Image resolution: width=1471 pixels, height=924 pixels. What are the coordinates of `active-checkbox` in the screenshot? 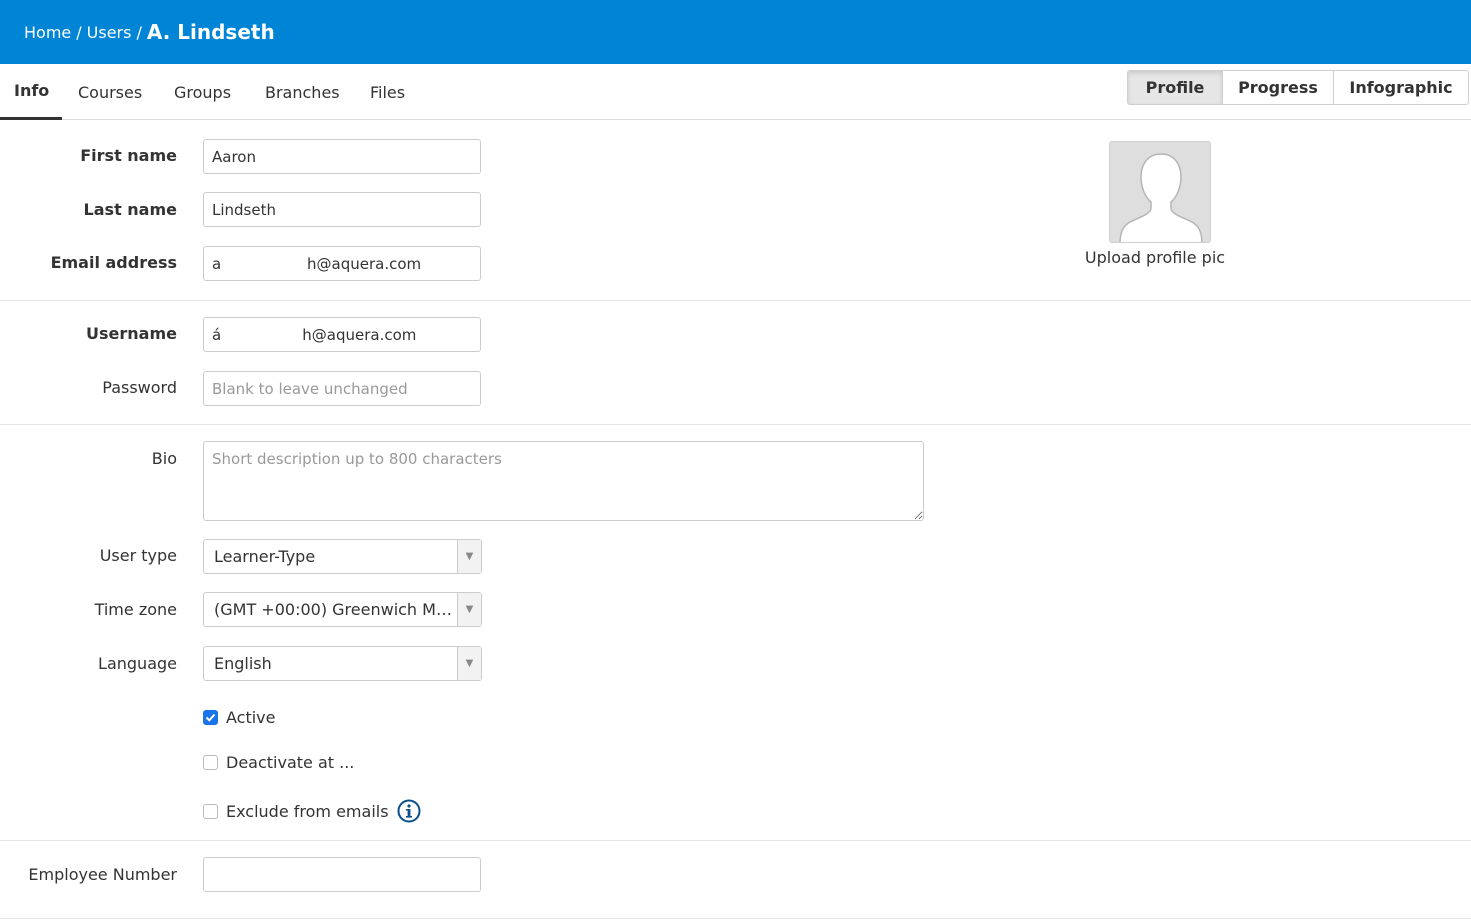 It's located at (210, 717).